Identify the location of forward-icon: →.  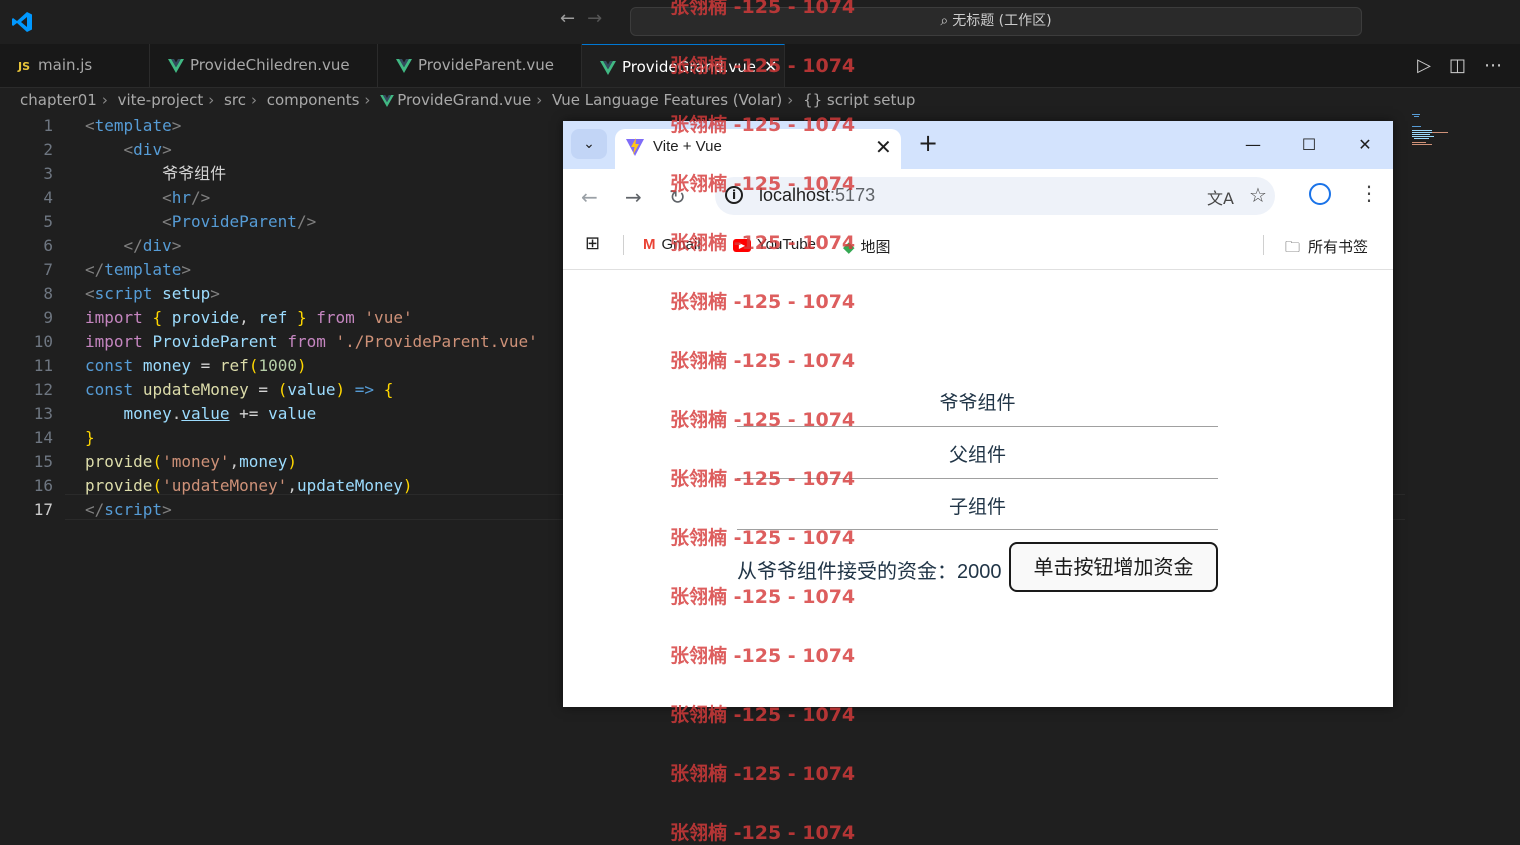
(633, 197).